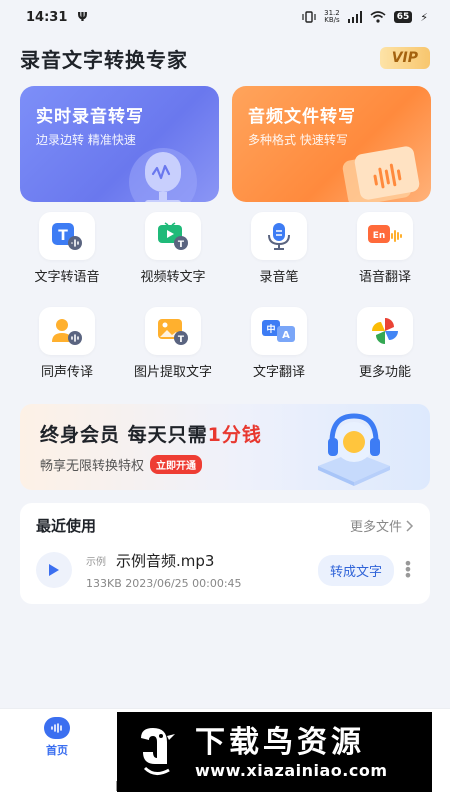  What do you see at coordinates (382, 525) in the screenshot?
I see `more-files-link: 更多文件` at bounding box center [382, 525].